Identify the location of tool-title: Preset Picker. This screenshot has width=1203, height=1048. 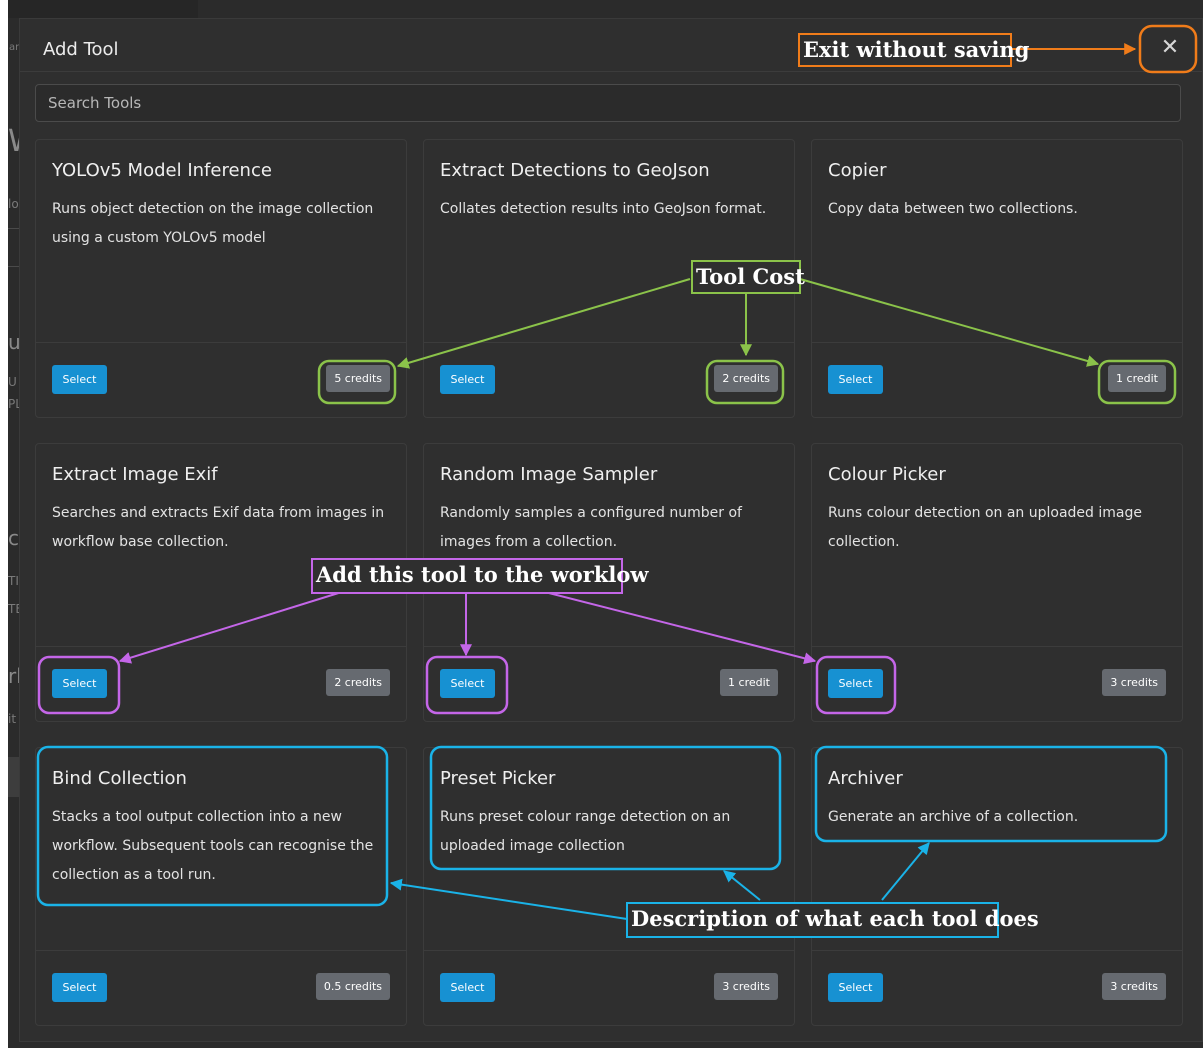
(498, 778).